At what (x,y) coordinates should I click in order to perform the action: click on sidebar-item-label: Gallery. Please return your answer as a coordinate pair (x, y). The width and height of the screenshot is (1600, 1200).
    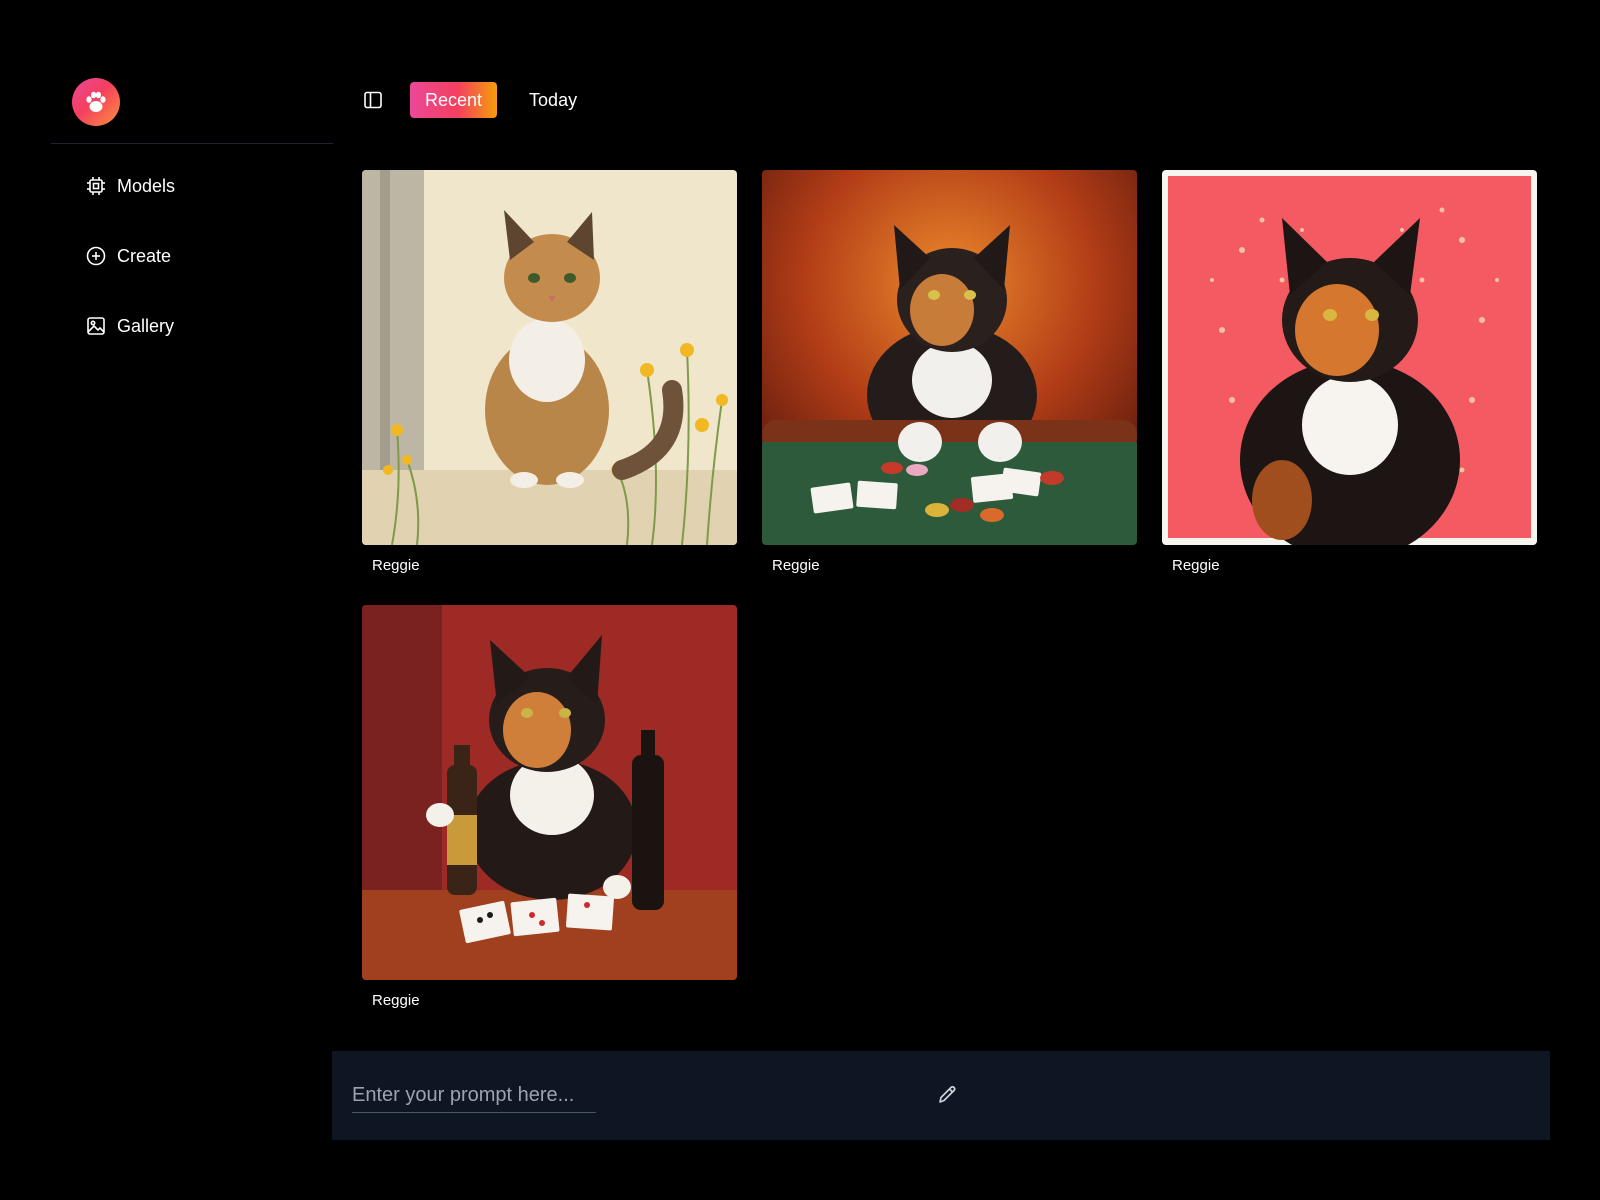
    Looking at the image, I should click on (146, 325).